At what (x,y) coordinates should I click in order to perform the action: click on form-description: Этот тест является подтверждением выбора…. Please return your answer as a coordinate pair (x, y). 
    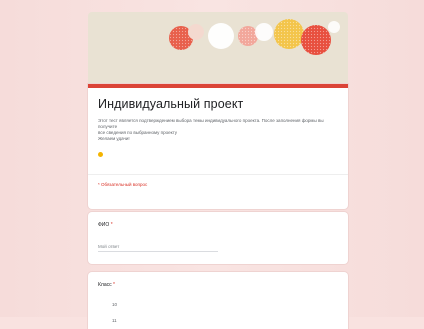
    Looking at the image, I should click on (216, 130).